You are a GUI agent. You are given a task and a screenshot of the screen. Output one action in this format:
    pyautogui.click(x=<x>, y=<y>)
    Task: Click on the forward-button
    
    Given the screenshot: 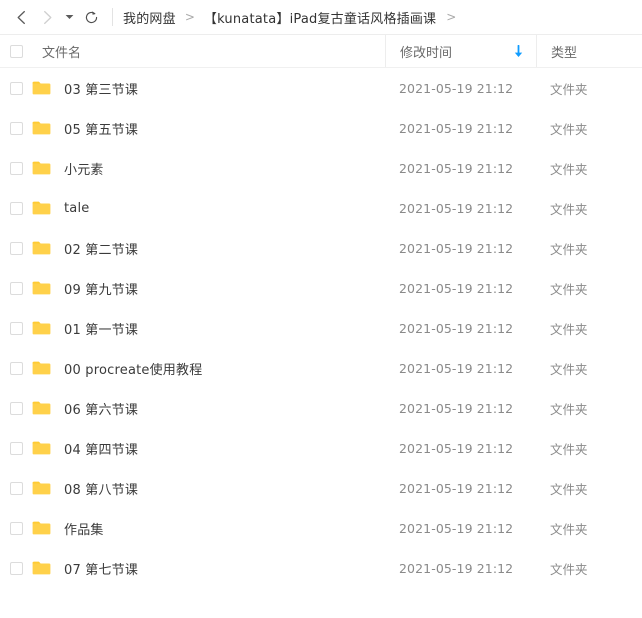 What is the action you would take?
    pyautogui.click(x=47, y=17)
    